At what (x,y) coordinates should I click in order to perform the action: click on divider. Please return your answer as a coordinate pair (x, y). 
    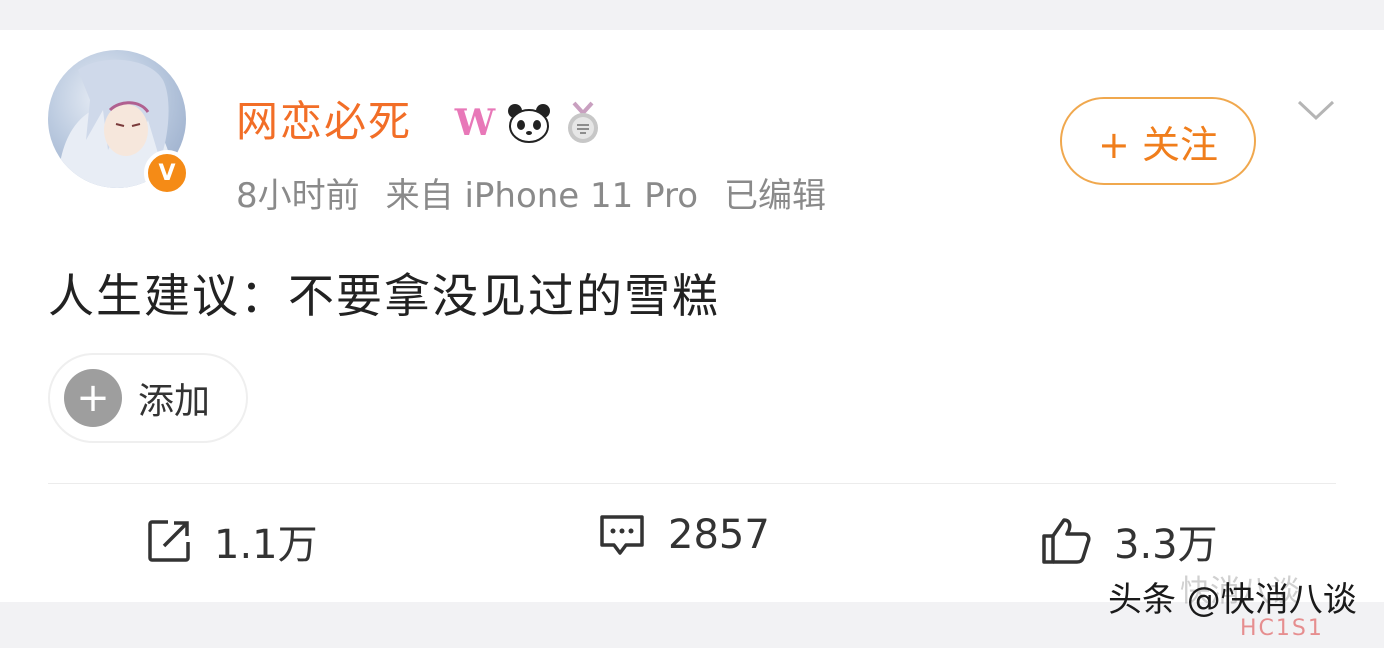
    Looking at the image, I should click on (692, 483).